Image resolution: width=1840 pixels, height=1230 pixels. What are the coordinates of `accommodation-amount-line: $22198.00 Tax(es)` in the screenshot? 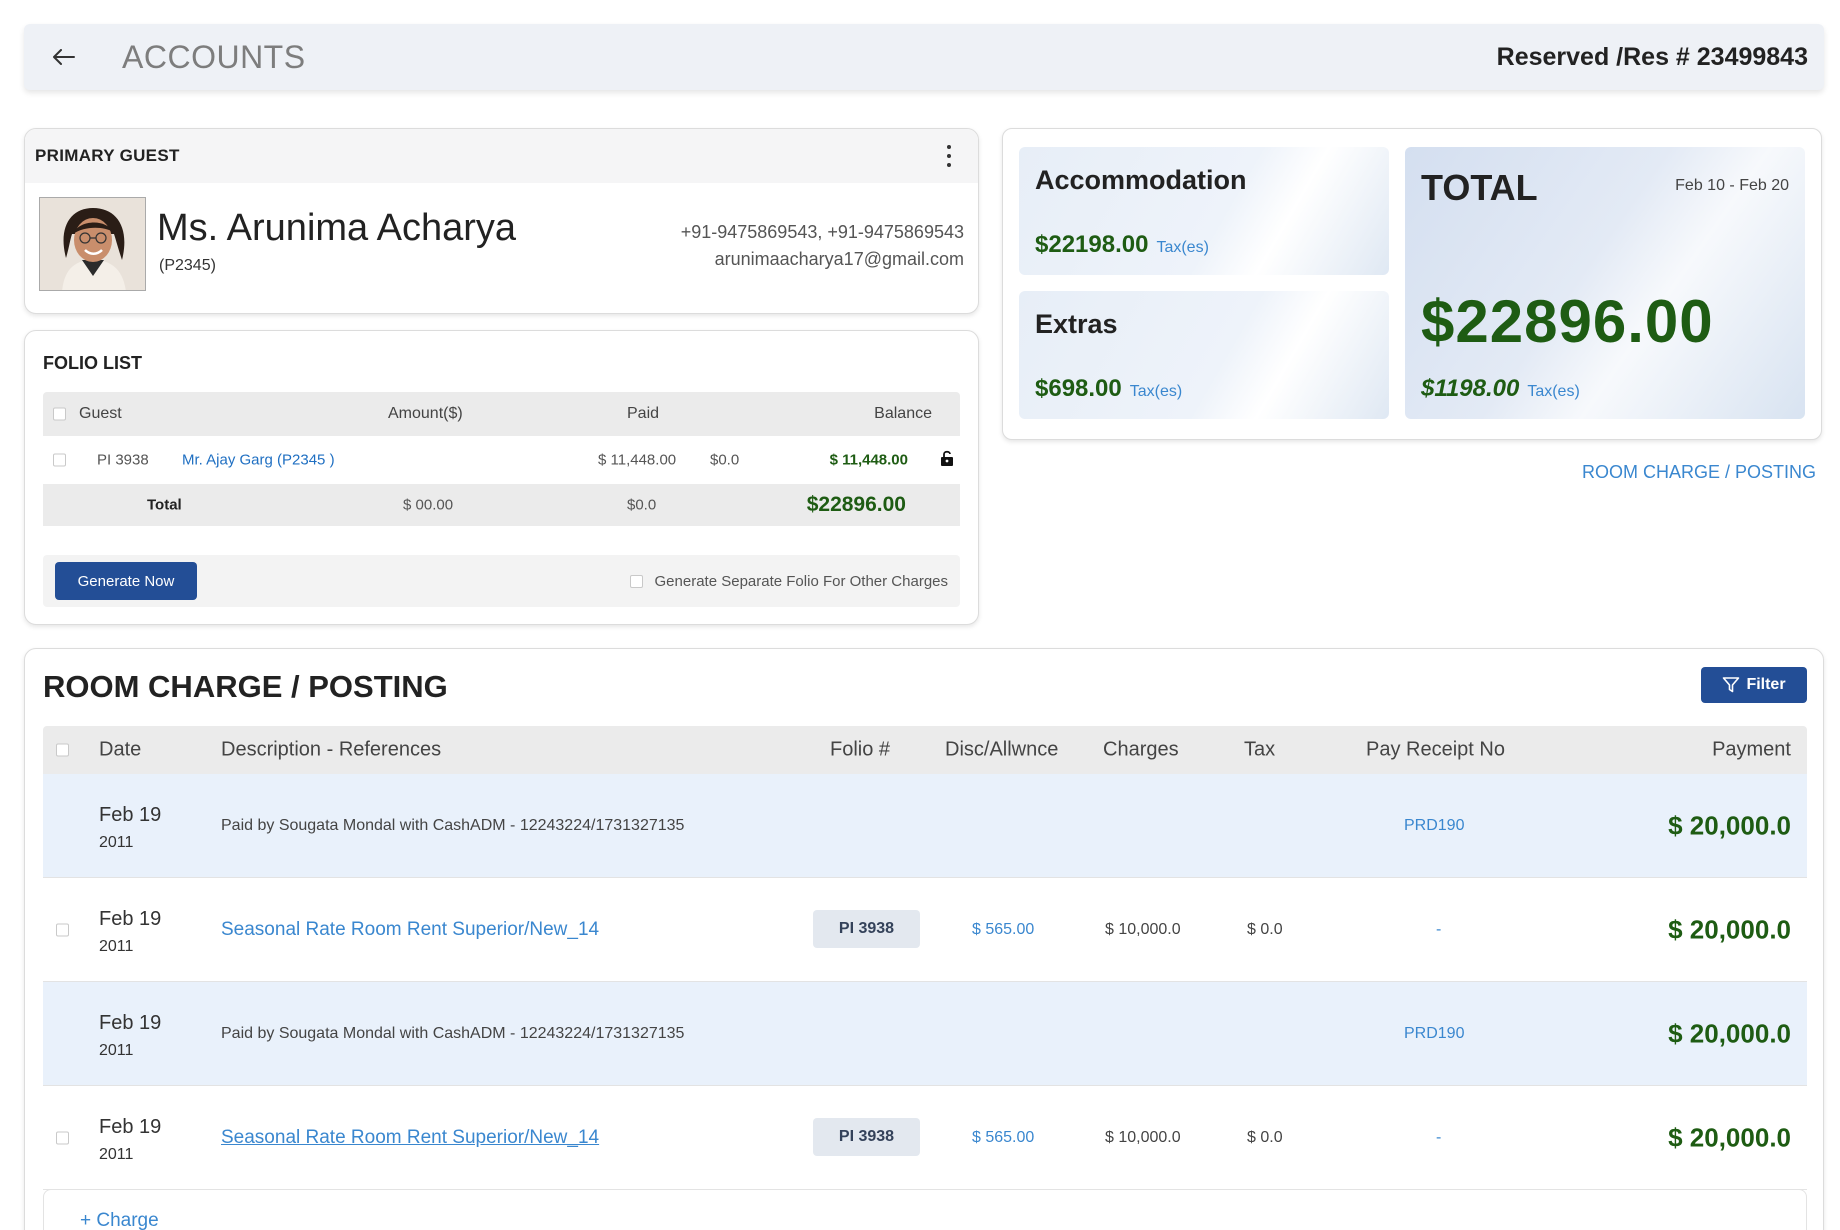 It's located at (1122, 245).